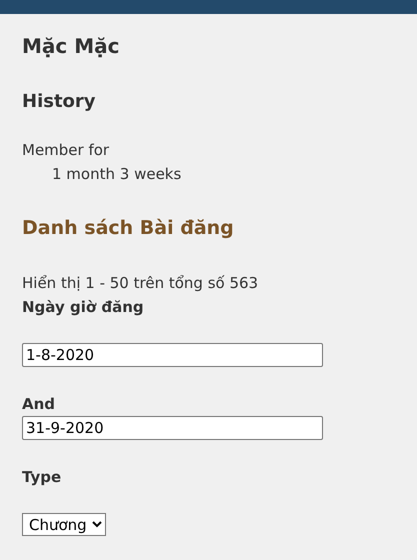  I want to click on page-title: Mặc Mặc, so click(71, 46).